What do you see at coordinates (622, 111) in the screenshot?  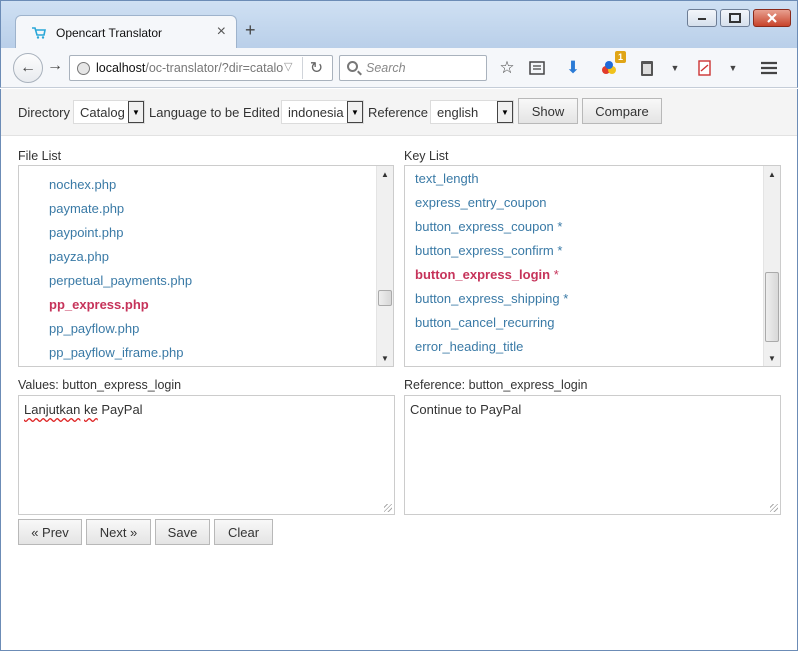 I see `compare-button: Compare` at bounding box center [622, 111].